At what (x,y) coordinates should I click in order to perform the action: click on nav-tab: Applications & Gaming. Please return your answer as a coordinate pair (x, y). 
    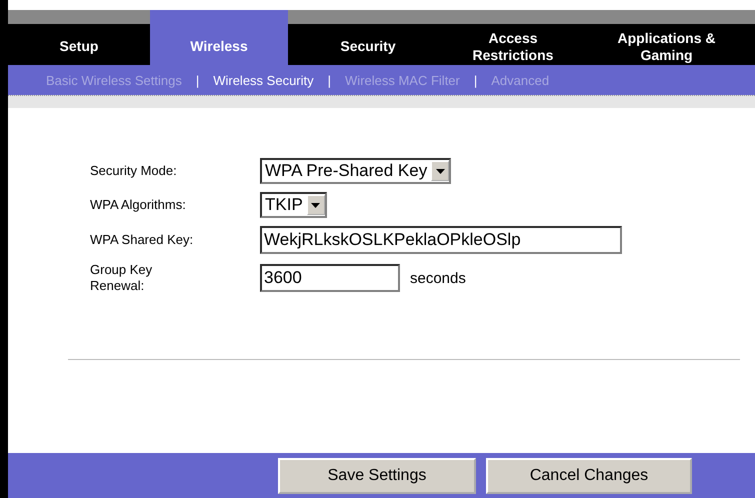
    Looking at the image, I should click on (666, 37).